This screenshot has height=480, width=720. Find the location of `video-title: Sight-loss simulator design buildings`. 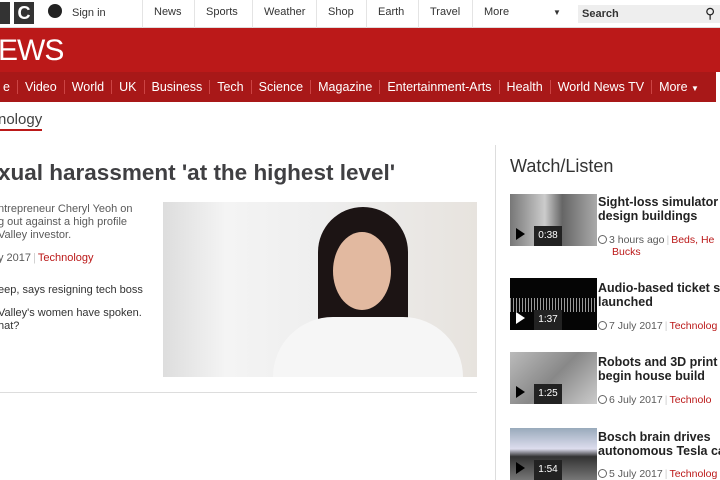

video-title: Sight-loss simulator design buildings is located at coordinates (658, 209).